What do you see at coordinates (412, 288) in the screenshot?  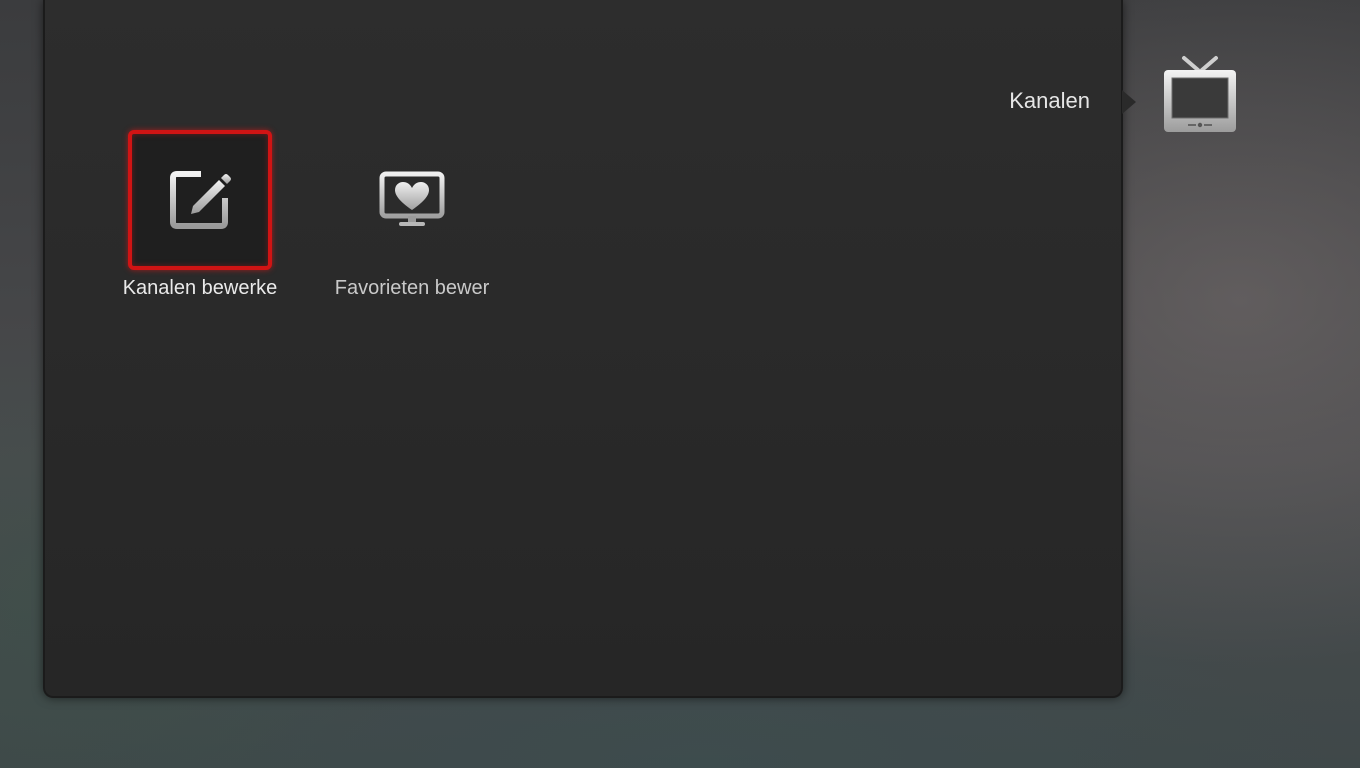 I see `menu-item-label: Favorieten bewer` at bounding box center [412, 288].